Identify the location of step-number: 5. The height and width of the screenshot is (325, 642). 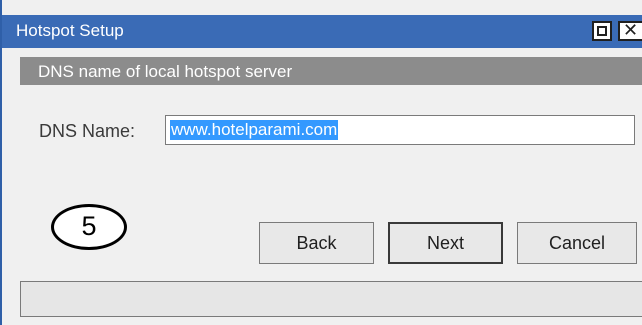
(89, 226).